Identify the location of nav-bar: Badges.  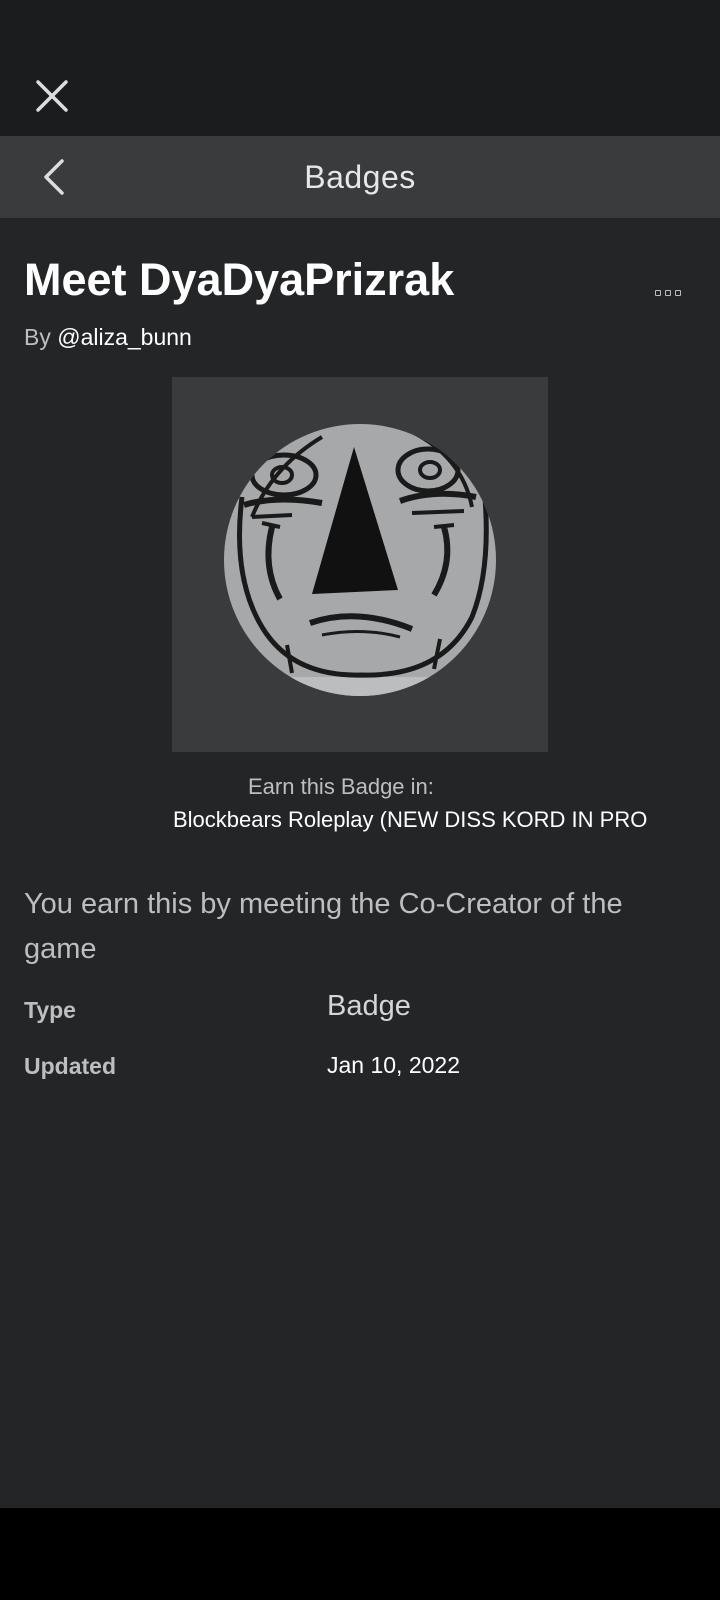
(360, 177).